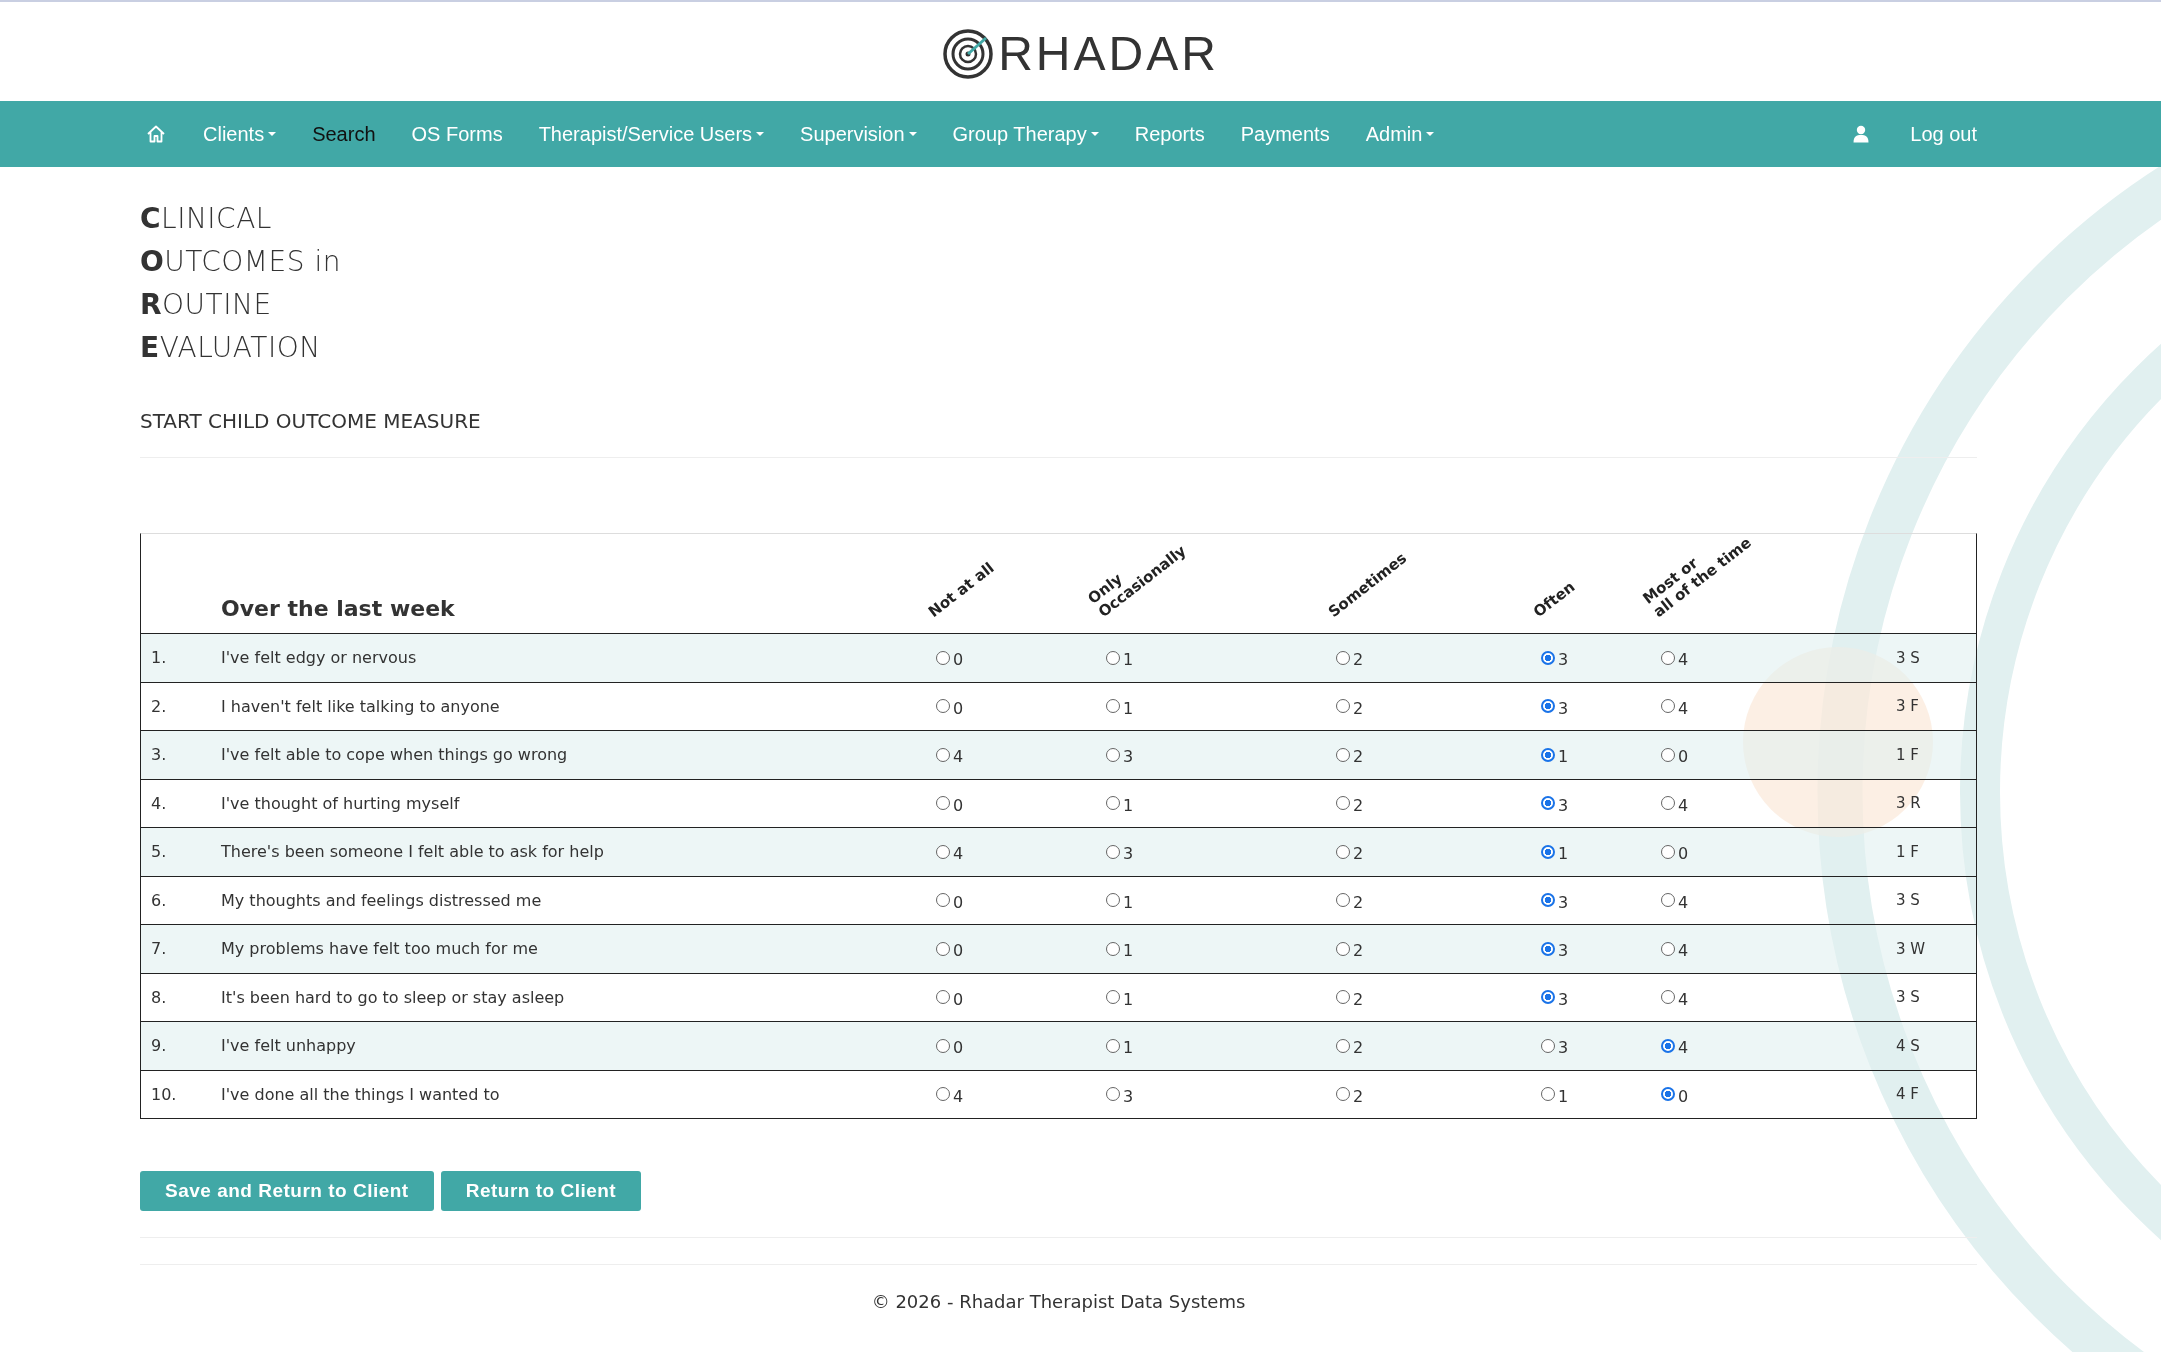  What do you see at coordinates (159, 706) in the screenshot?
I see `question-number: 2.` at bounding box center [159, 706].